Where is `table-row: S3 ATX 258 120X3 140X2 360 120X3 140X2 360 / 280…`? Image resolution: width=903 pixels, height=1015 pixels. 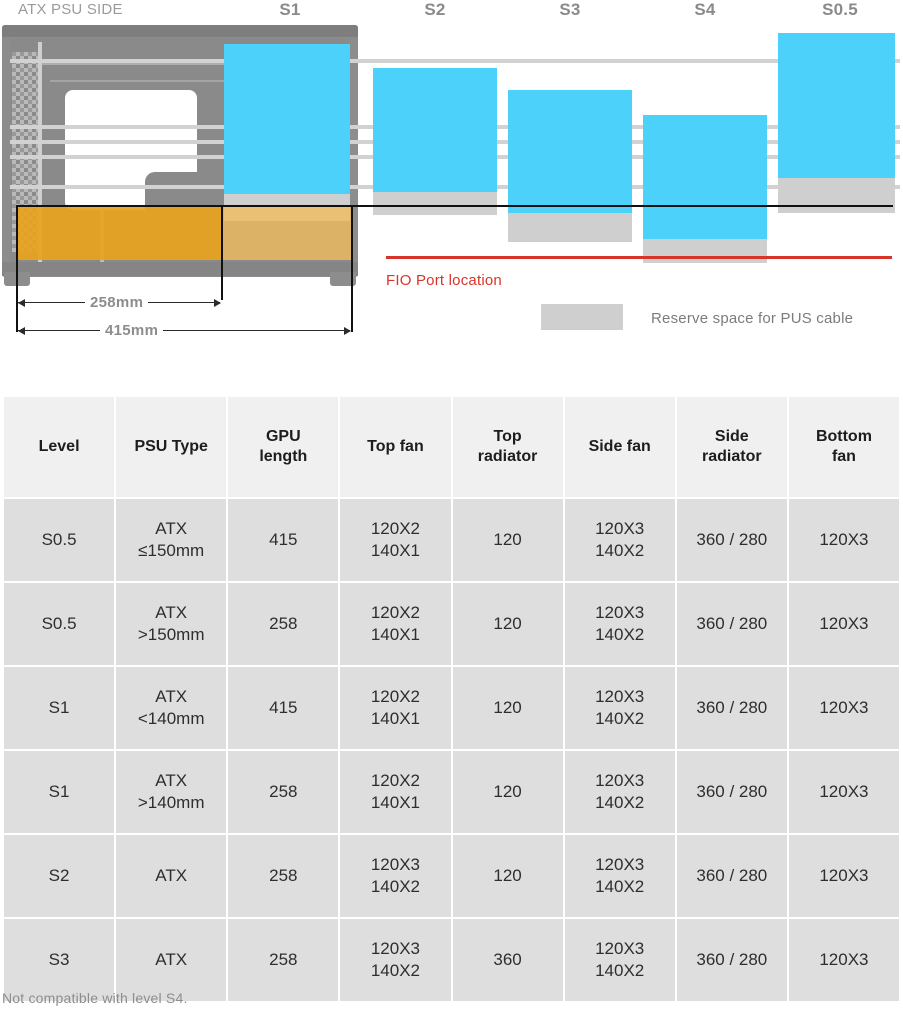
table-row: S3 ATX 258 120X3 140X2 360 120X3 140X2 360 / 280… is located at coordinates (451, 960).